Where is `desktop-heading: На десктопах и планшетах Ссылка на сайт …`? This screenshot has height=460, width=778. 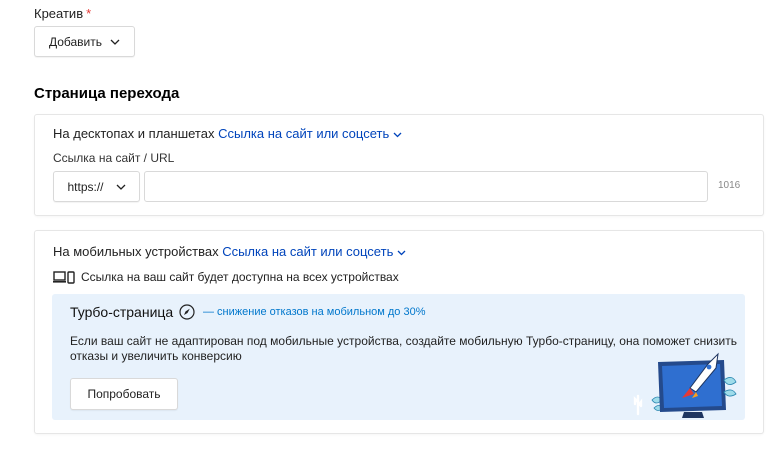
desktop-heading: На десктопах и планшетах Ссылка на сайт … is located at coordinates (227, 133).